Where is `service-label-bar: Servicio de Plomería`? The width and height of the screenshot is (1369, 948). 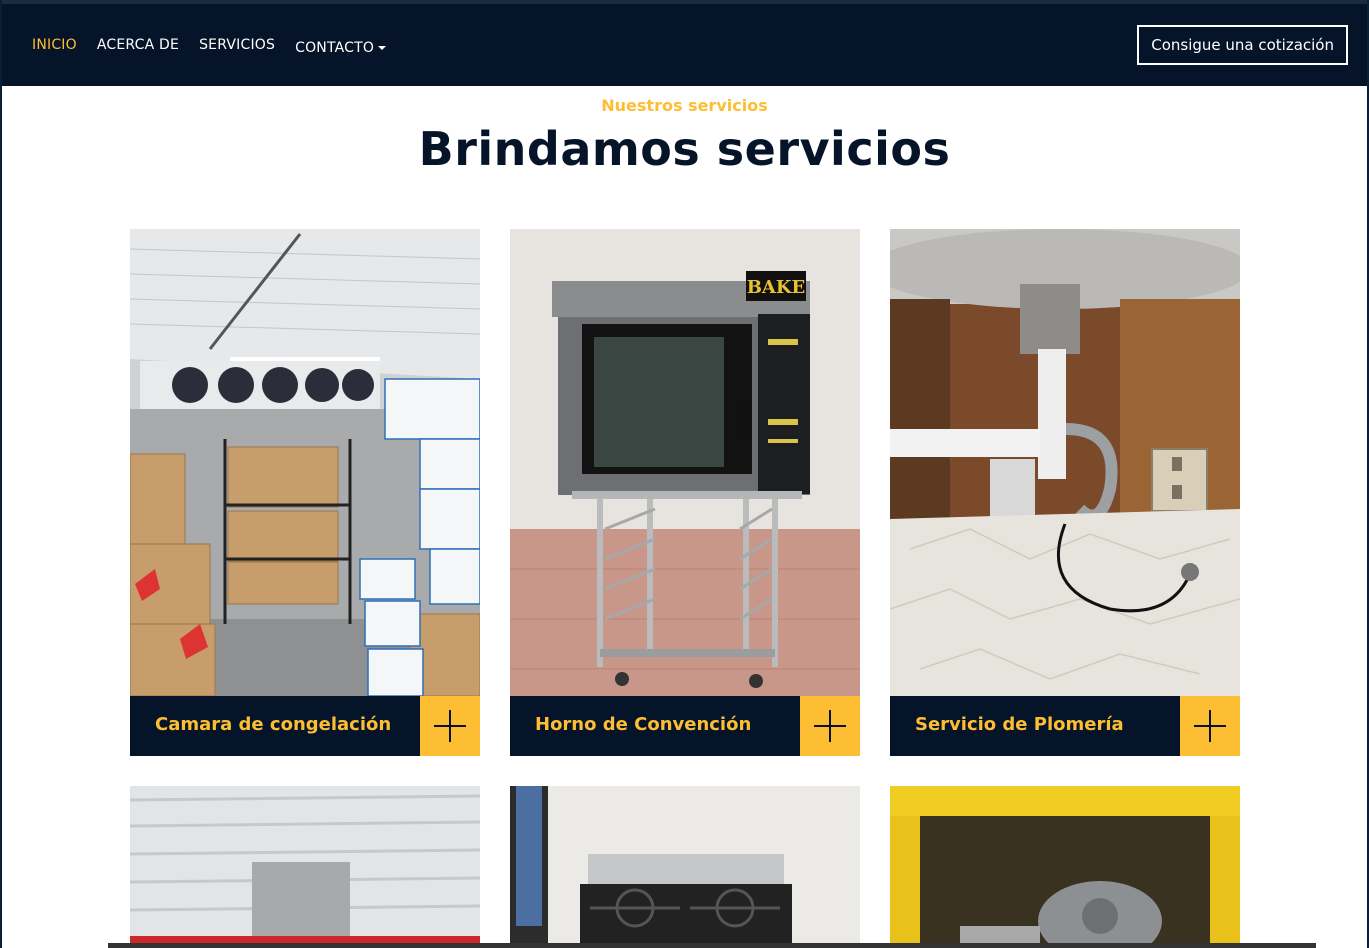 service-label-bar: Servicio de Plomería is located at coordinates (1035, 726).